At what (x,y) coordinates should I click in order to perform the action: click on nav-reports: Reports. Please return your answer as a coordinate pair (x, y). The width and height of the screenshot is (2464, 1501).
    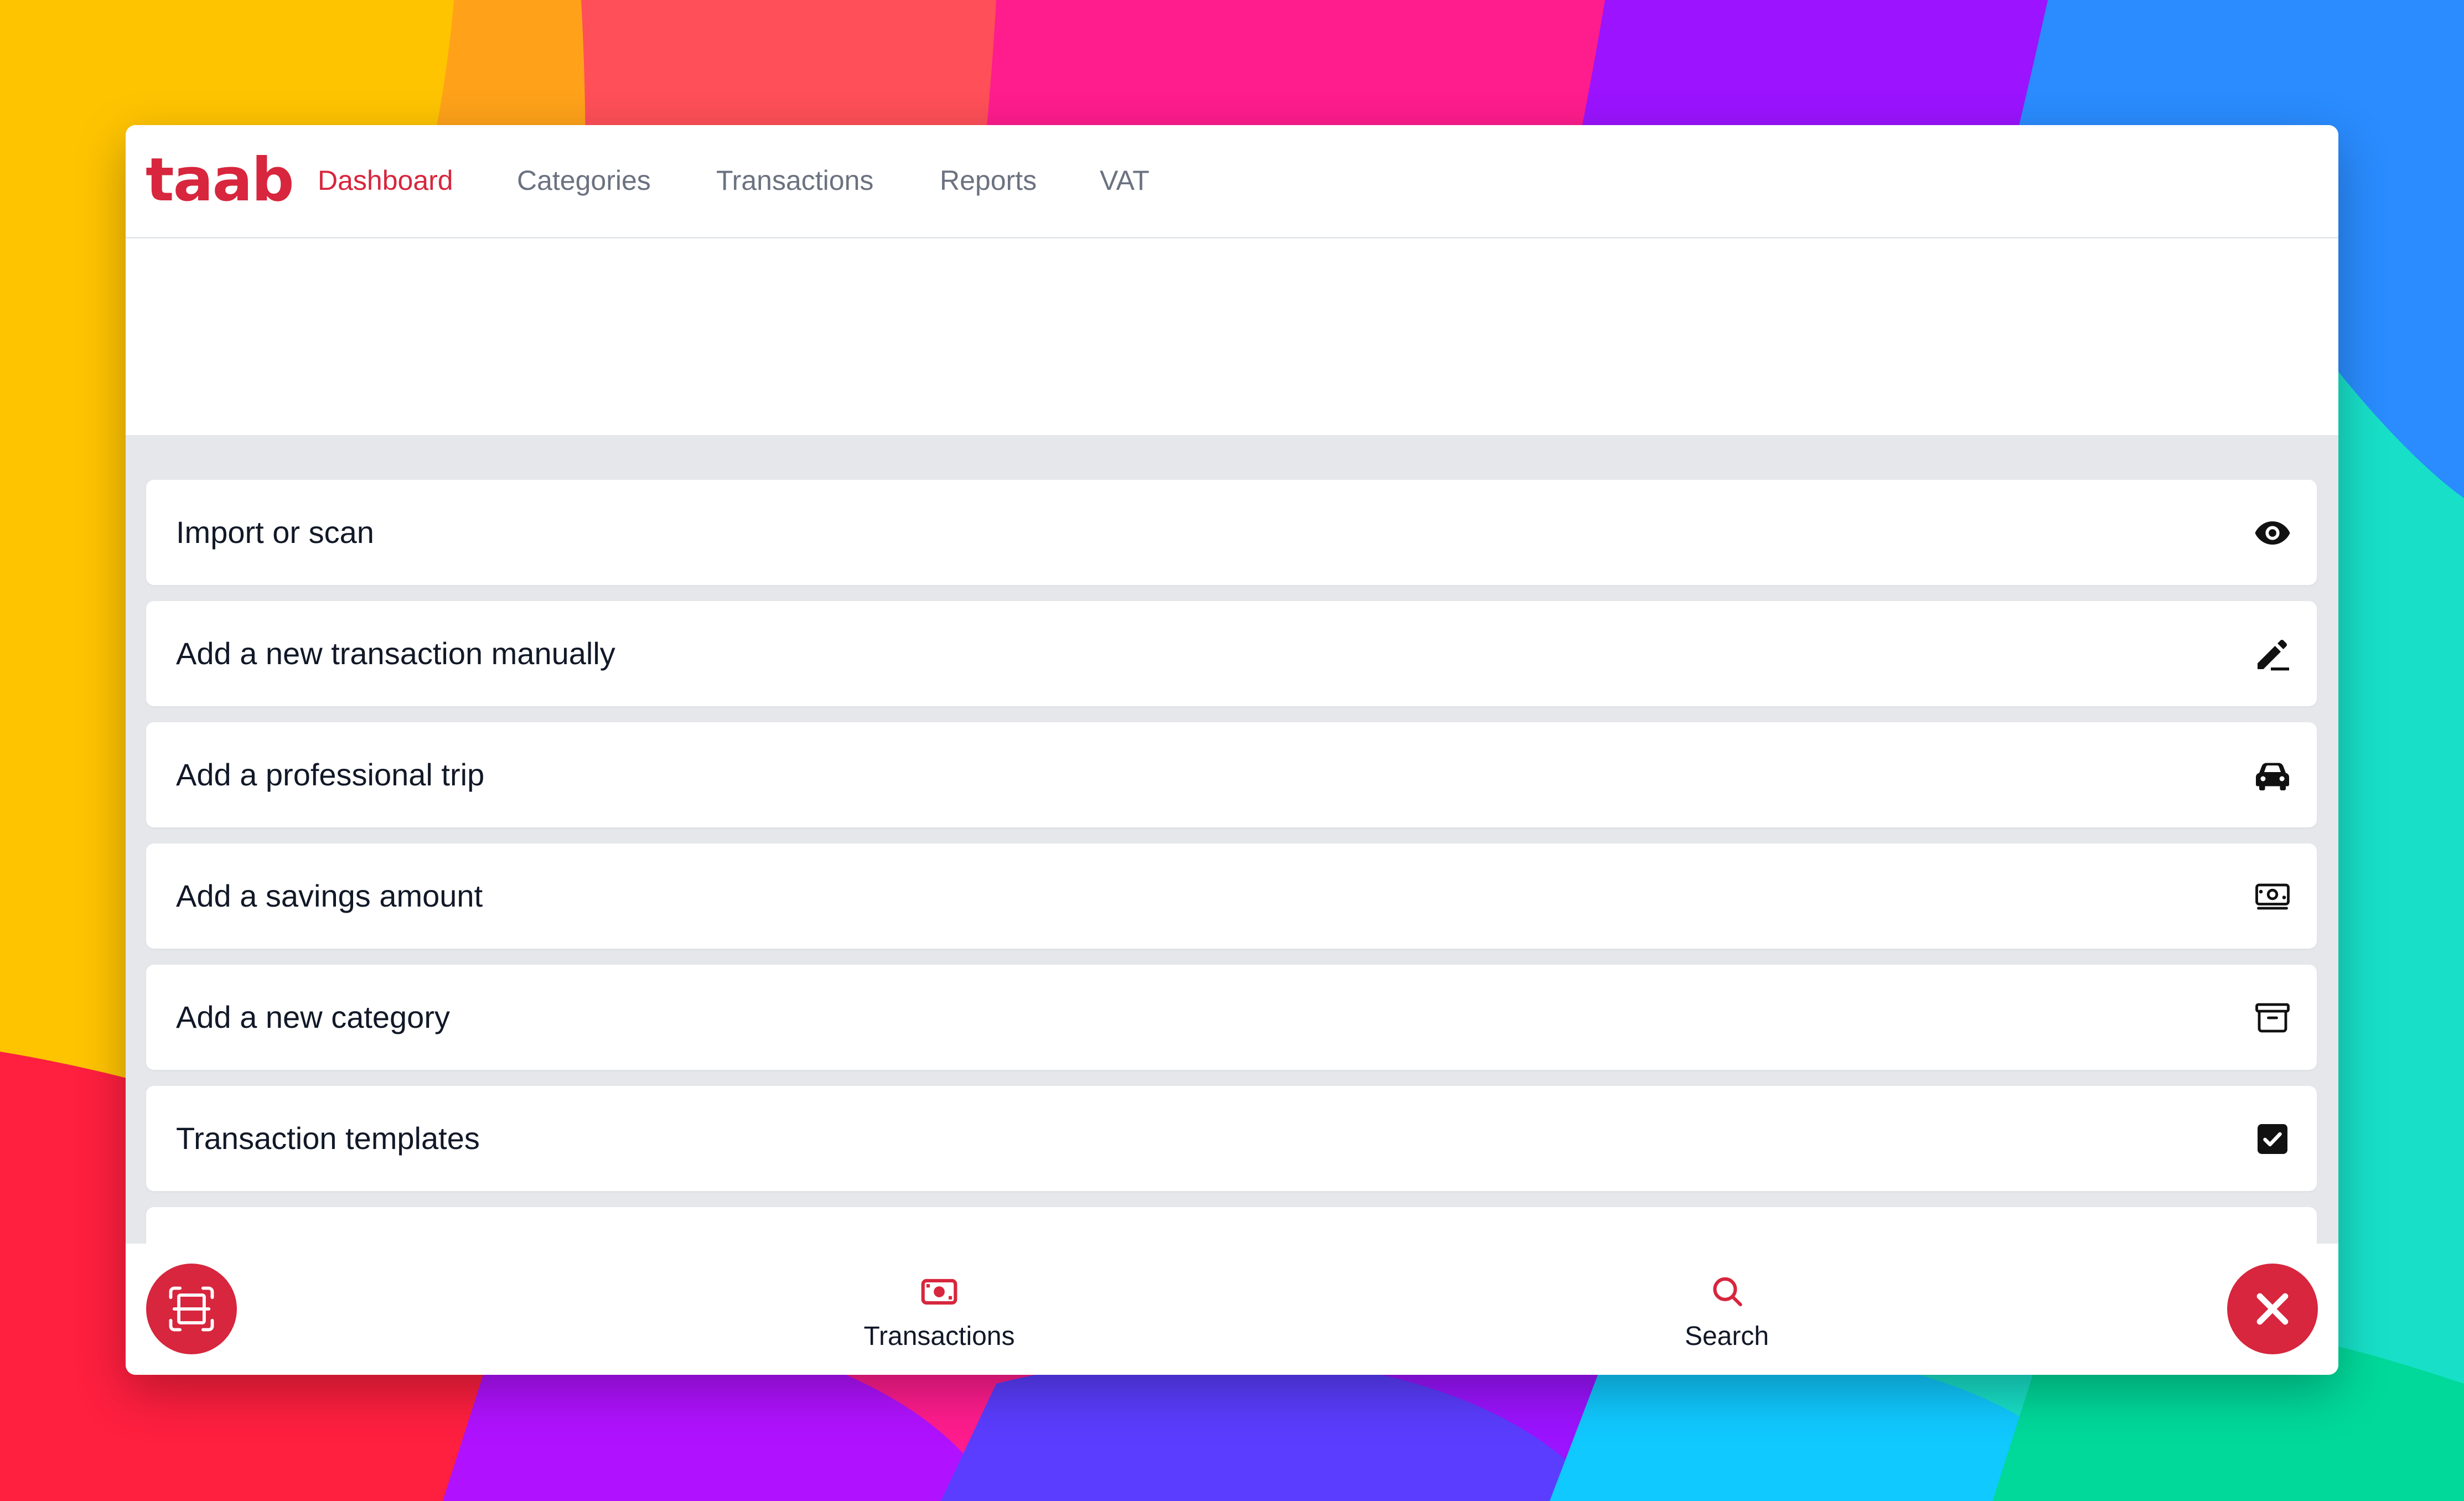
    Looking at the image, I should click on (988, 180).